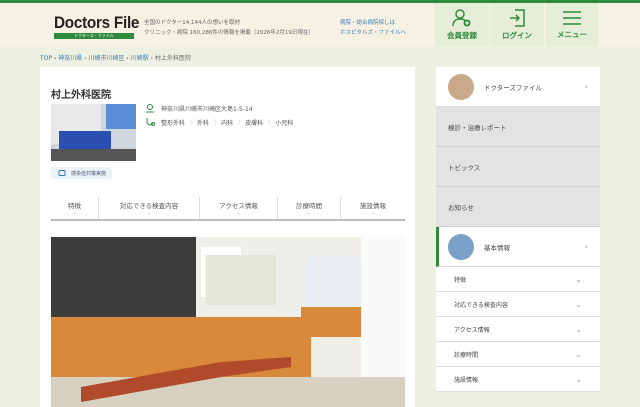 The width and height of the screenshot is (640, 407). What do you see at coordinates (518, 167) in the screenshot?
I see `sidebar-item-topics: トピックス` at bounding box center [518, 167].